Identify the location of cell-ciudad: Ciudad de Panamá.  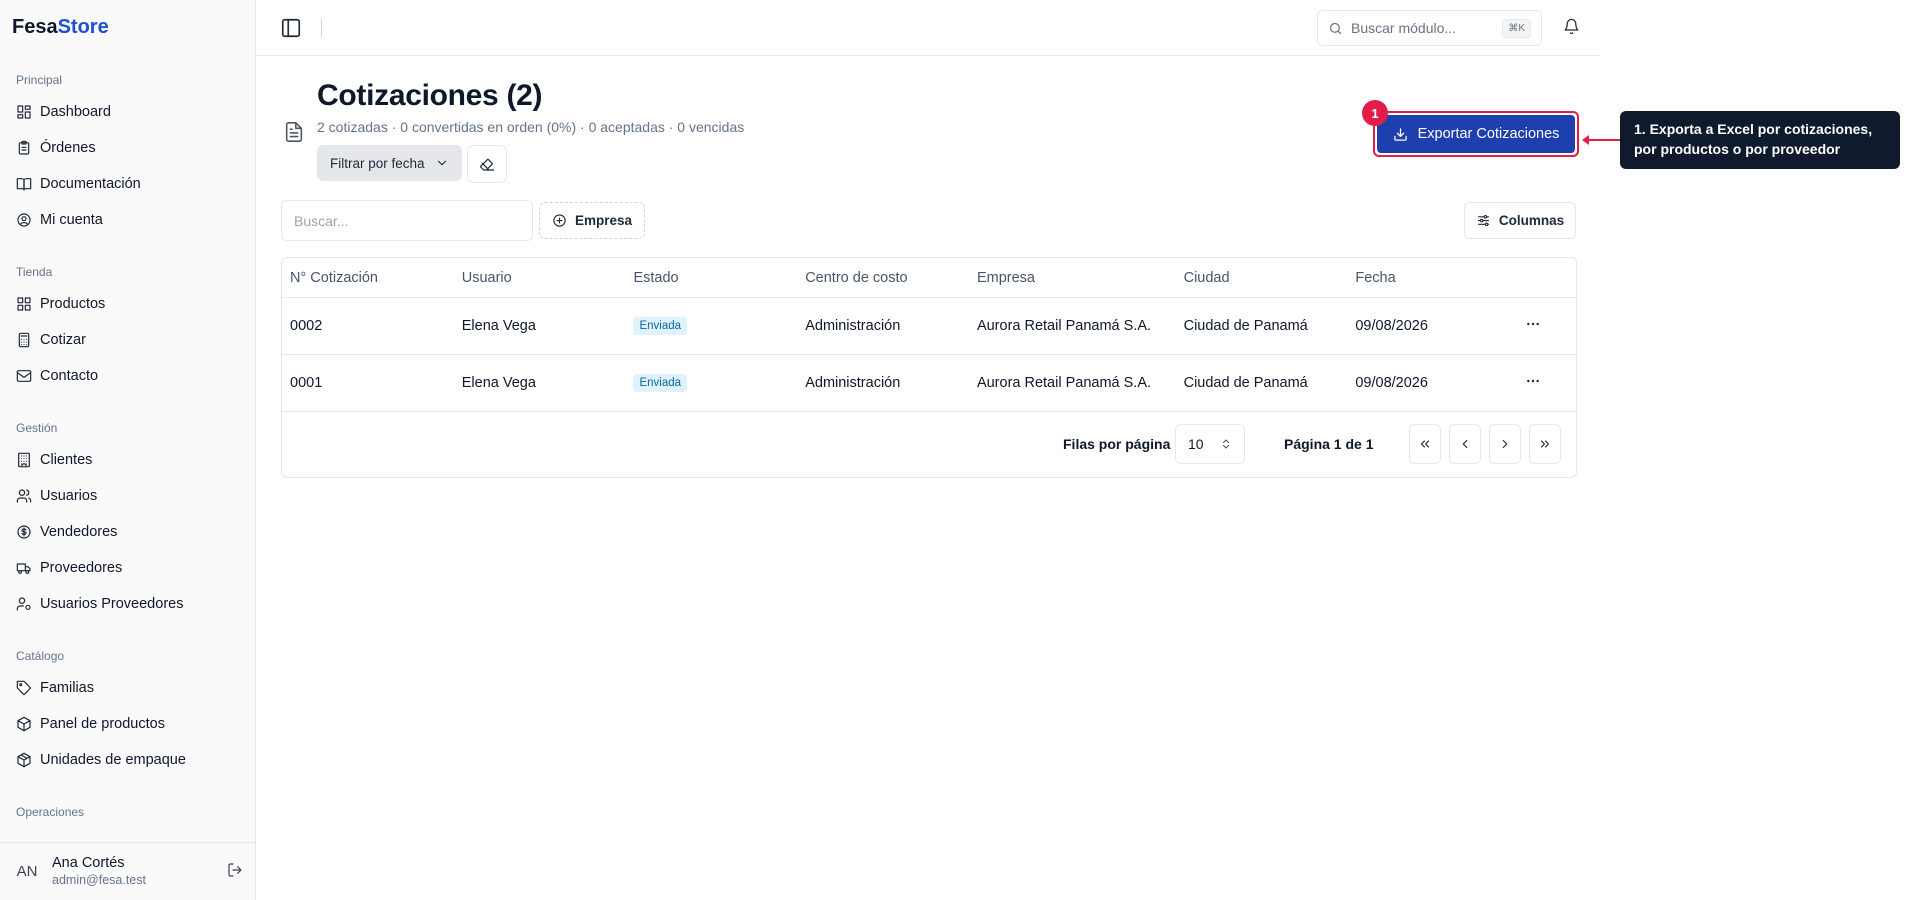
(1245, 326).